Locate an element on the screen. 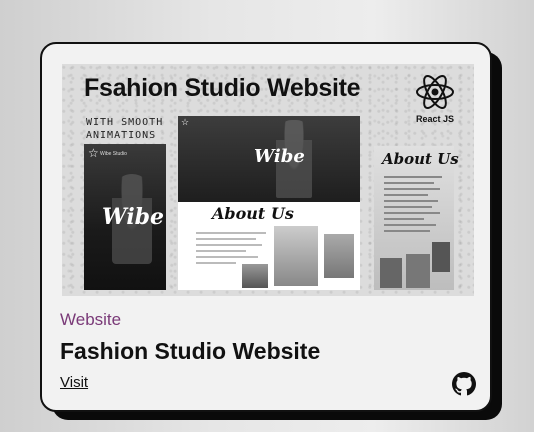  thumbnail-subheading: WITH SMOOTH ANIMATIONS is located at coordinates (124, 129).